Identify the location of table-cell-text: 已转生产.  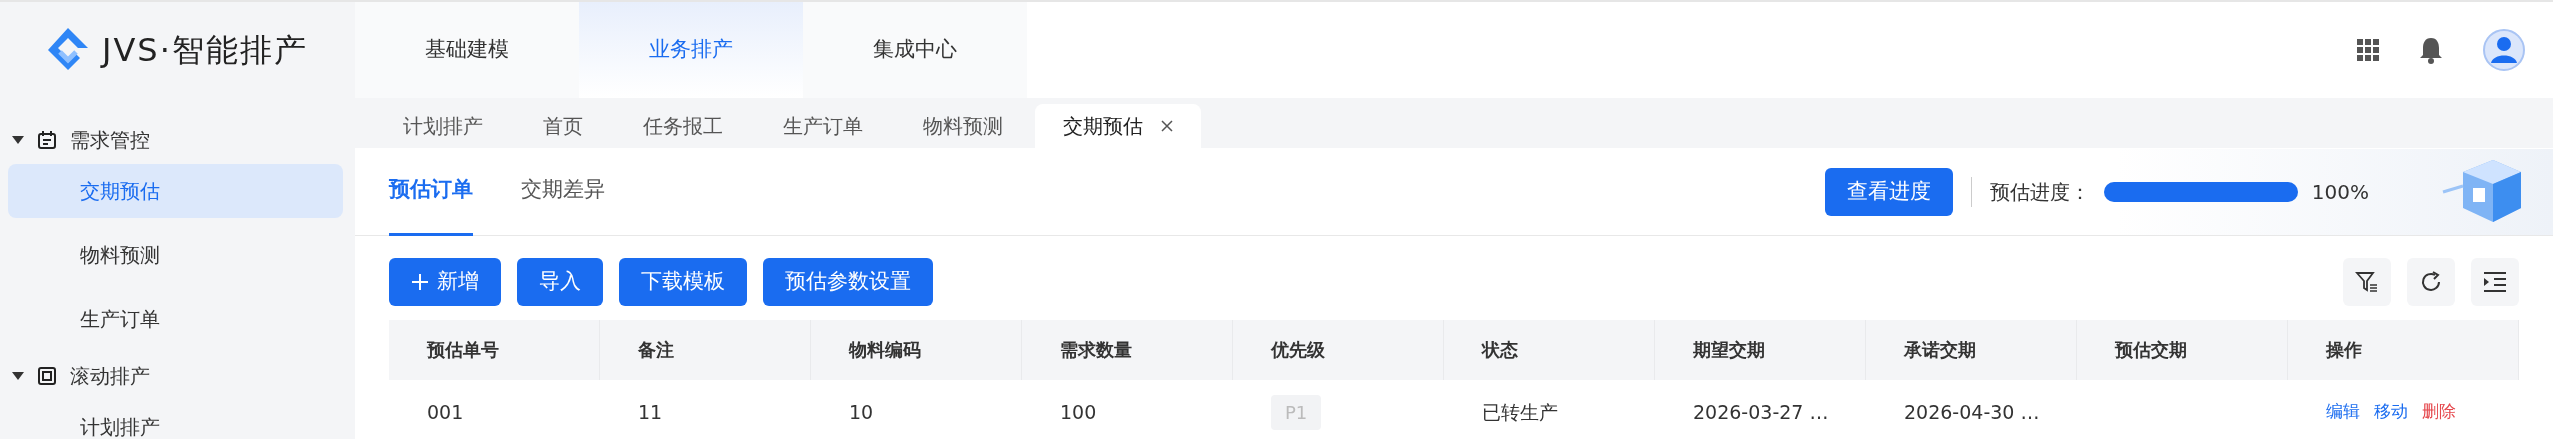
(1520, 412).